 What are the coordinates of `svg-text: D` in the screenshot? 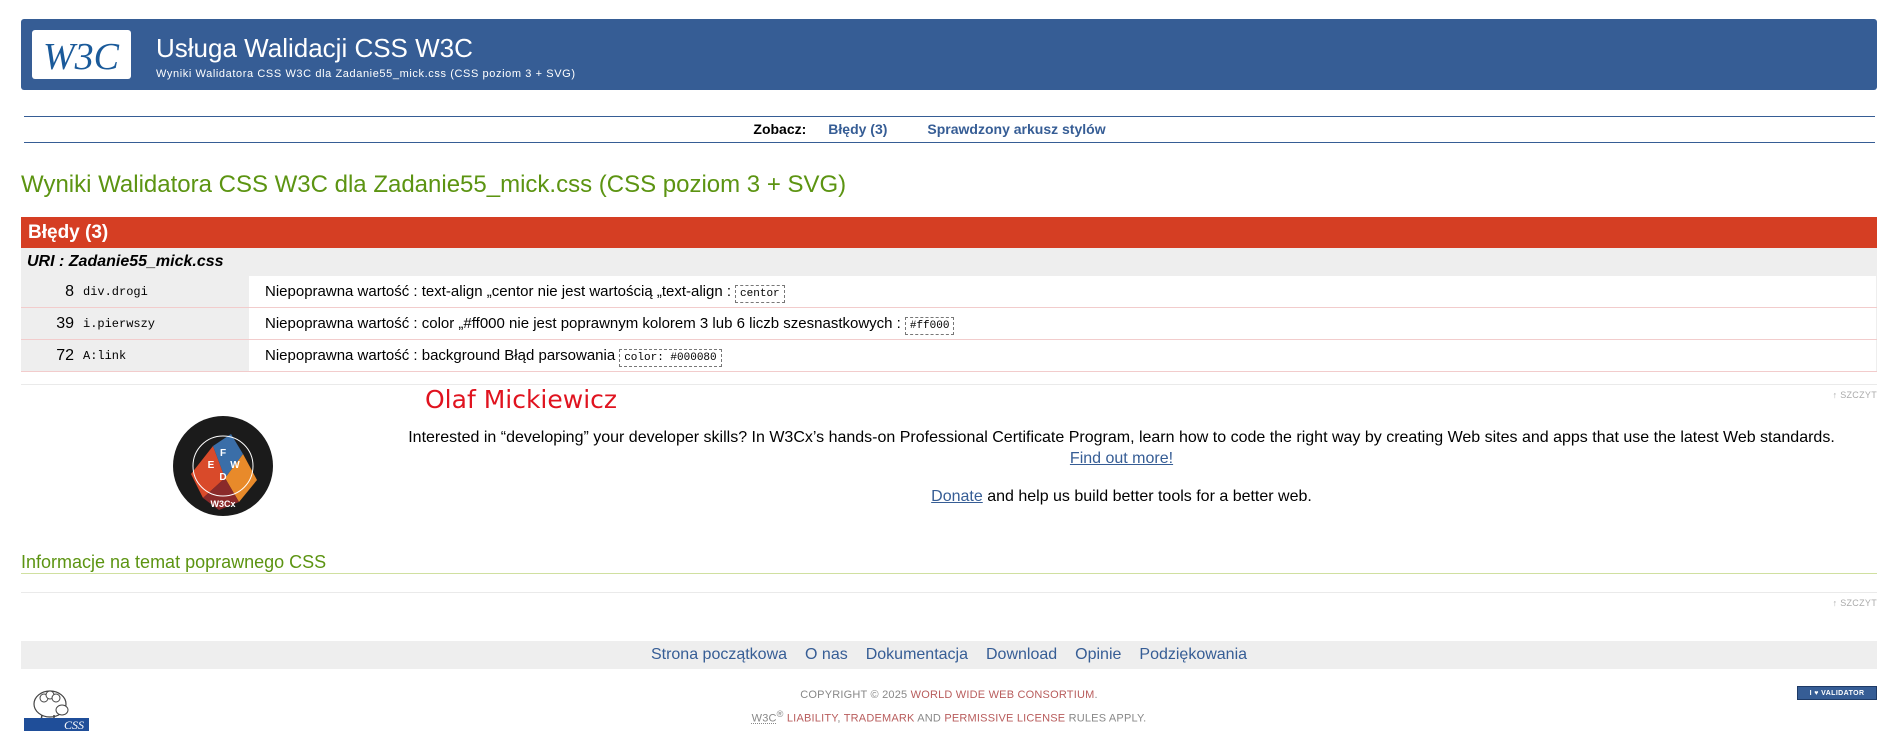 It's located at (222, 477).